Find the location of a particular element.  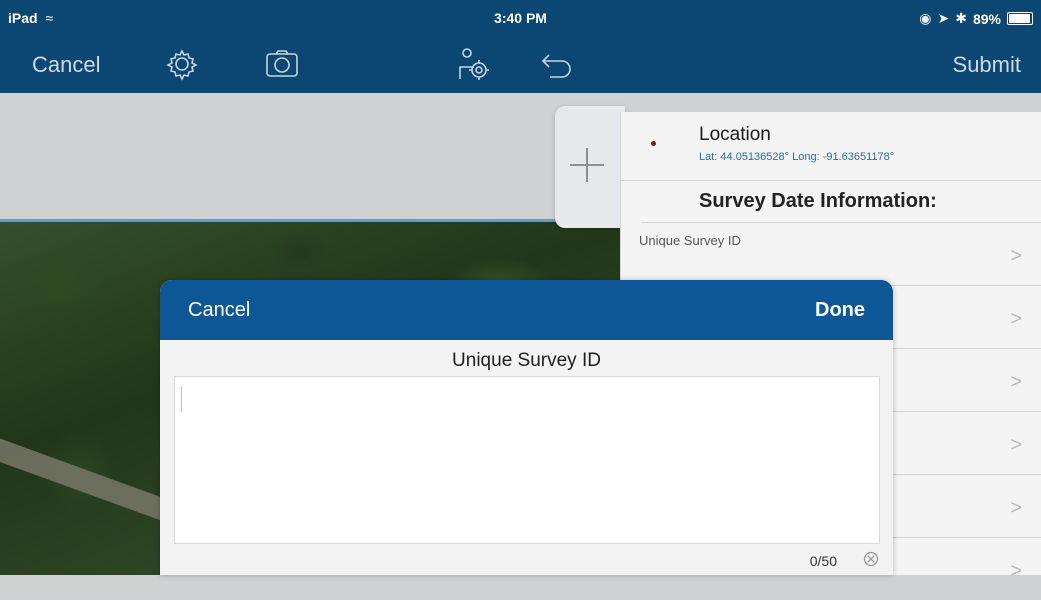

location-dot-icon is located at coordinates (653, 143).